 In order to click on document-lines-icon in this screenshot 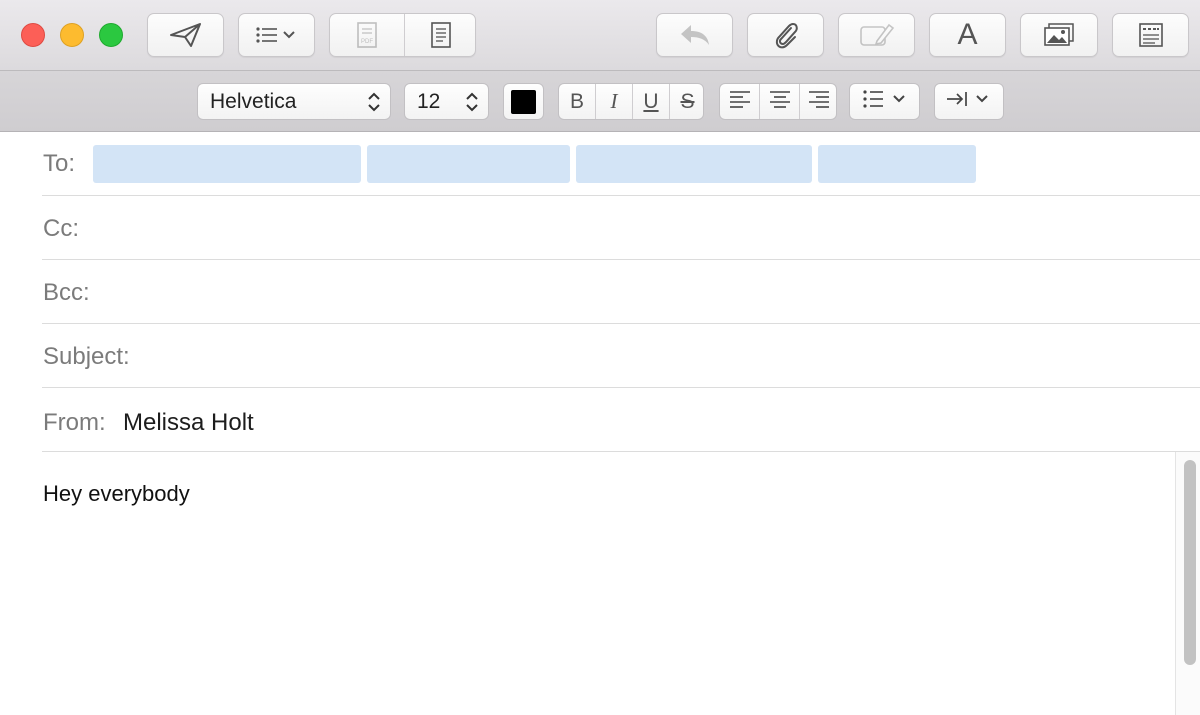, I will do `click(441, 35)`.